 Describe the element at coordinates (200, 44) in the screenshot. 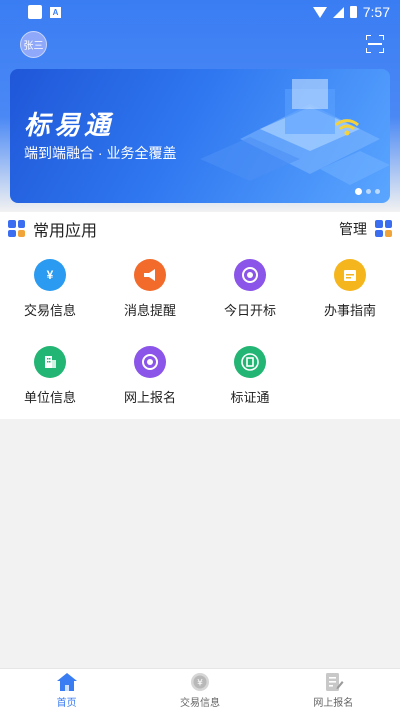

I see `top-bar: 张三` at that location.